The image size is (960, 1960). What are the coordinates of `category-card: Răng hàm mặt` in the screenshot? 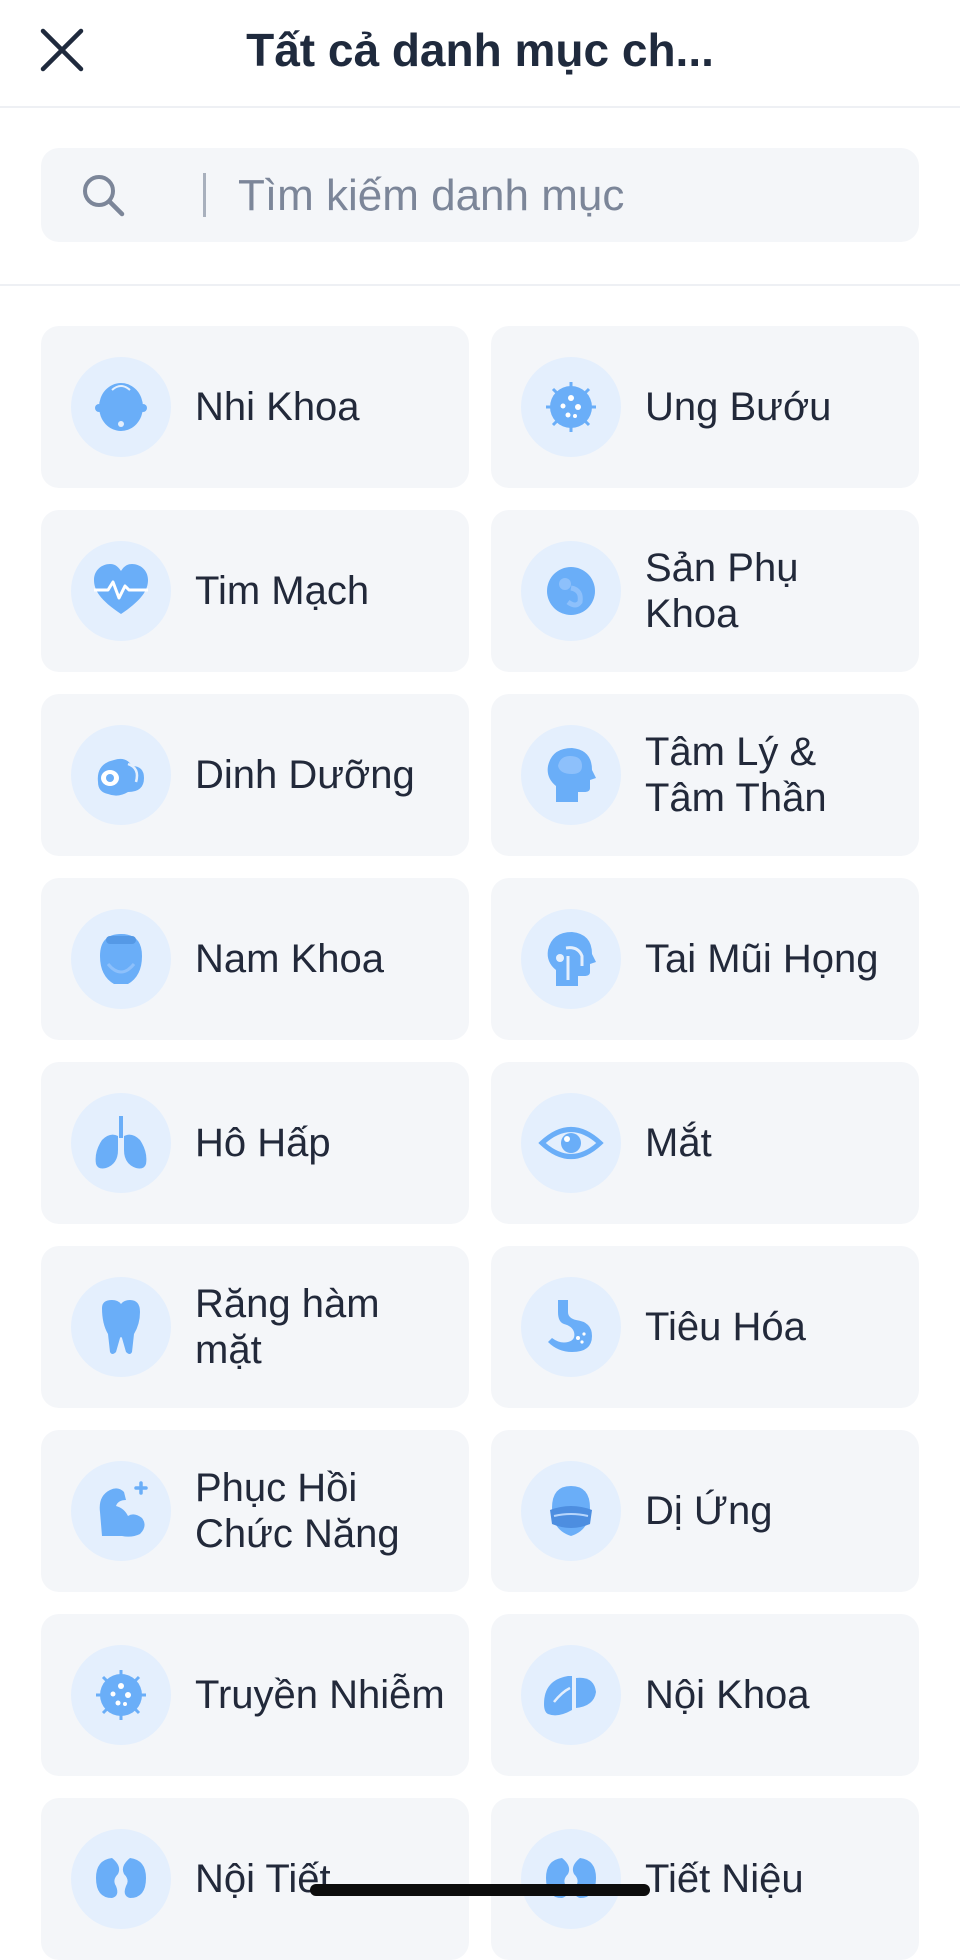 It's located at (255, 1327).